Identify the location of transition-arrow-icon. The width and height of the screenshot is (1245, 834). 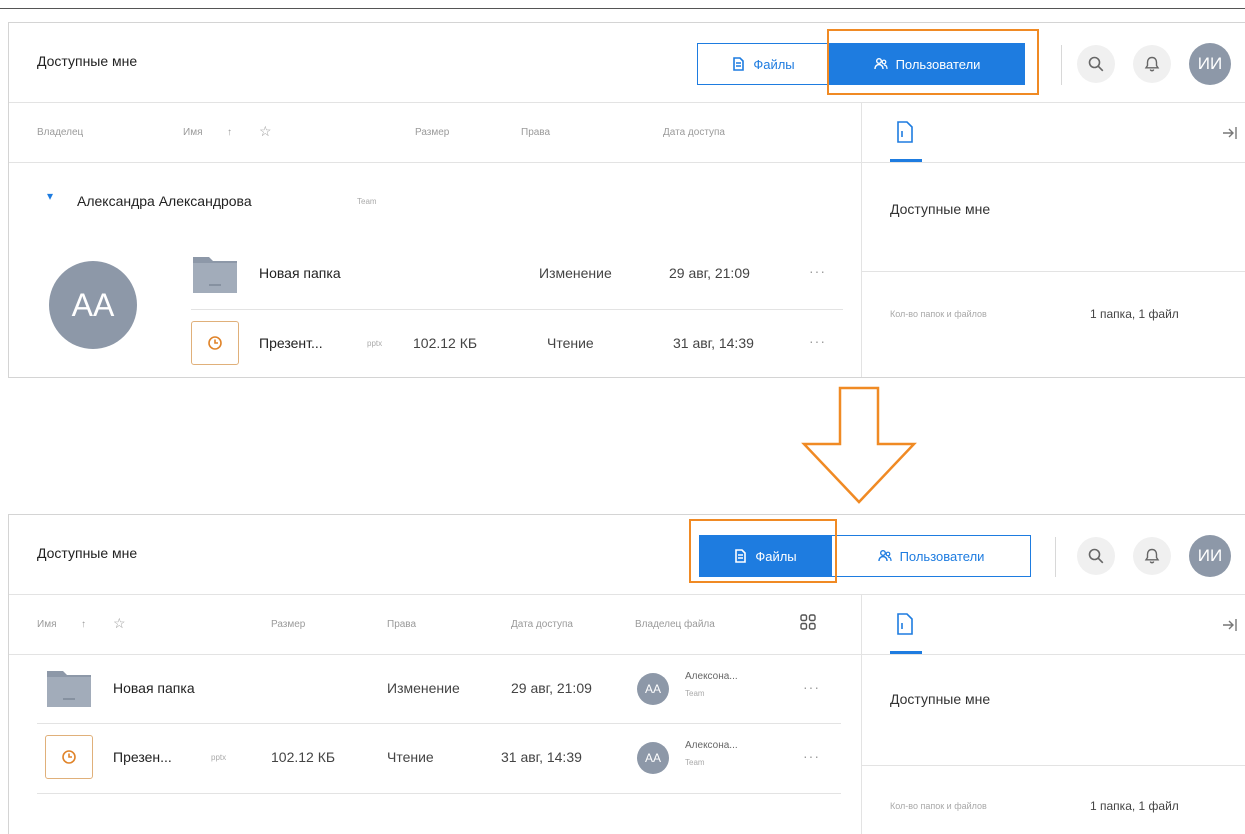
(859, 445).